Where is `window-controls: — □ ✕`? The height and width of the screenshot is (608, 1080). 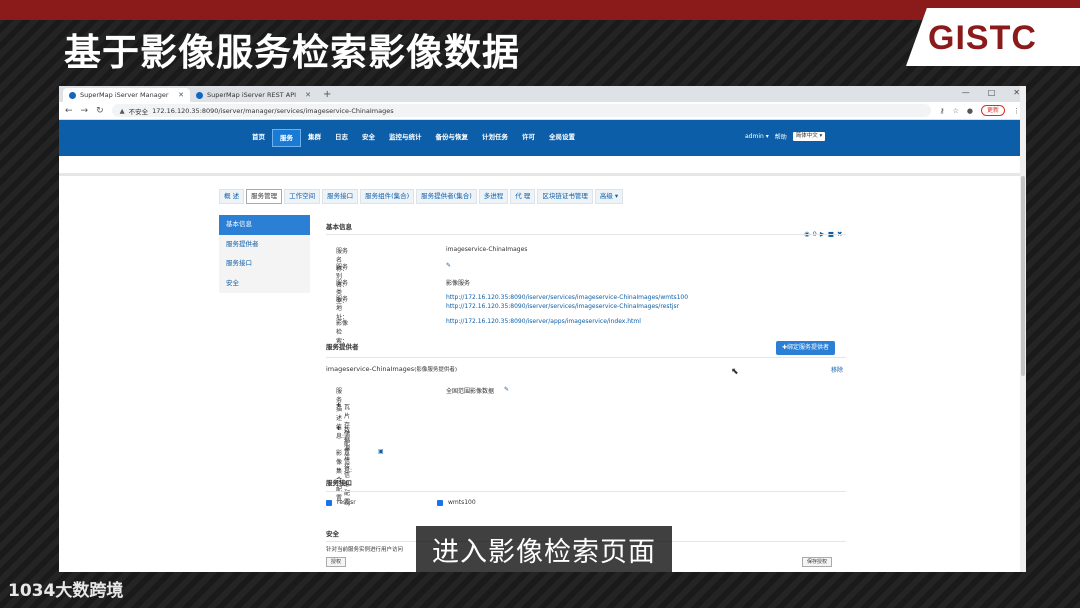 window-controls: — □ ✕ is located at coordinates (991, 92).